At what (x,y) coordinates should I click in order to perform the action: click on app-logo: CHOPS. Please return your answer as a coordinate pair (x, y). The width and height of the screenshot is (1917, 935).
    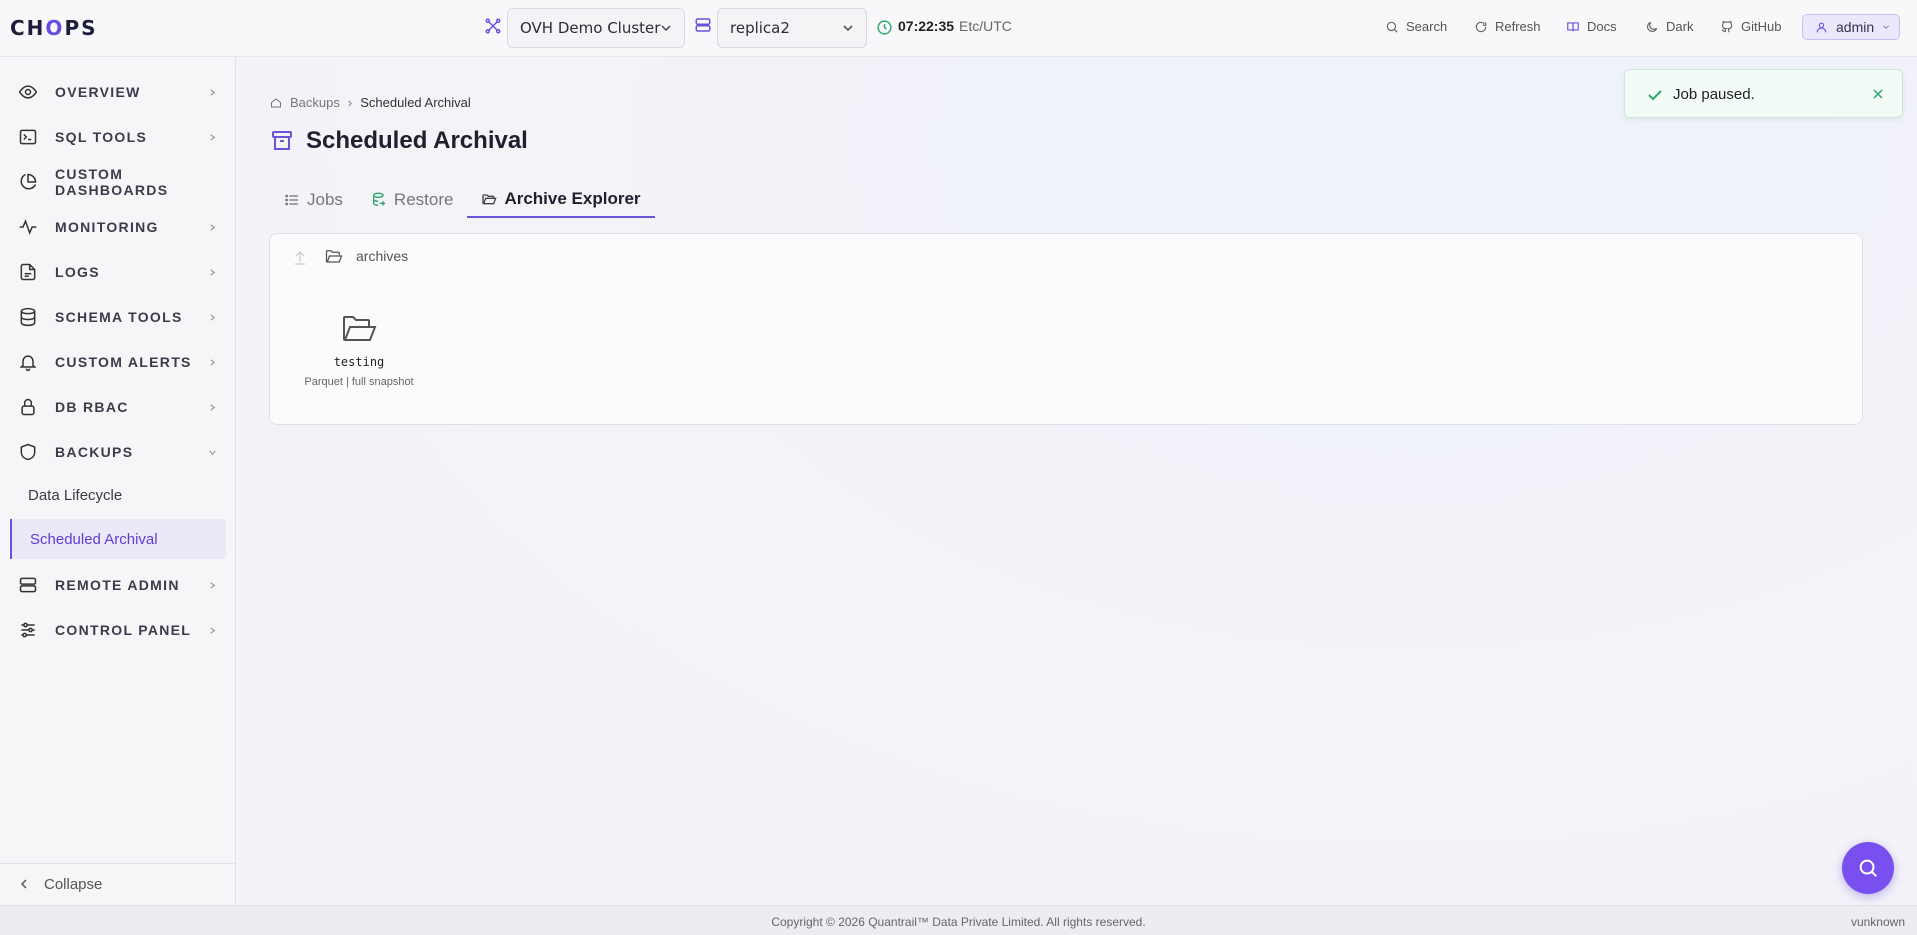
    Looking at the image, I should click on (54, 28).